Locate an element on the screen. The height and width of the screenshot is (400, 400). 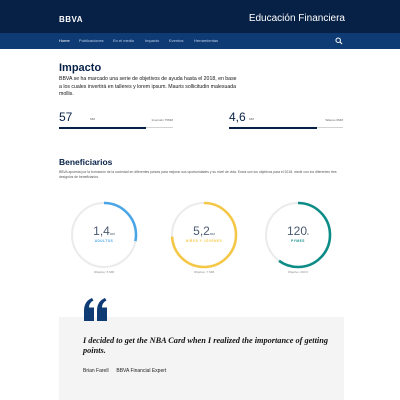
search-icon is located at coordinates (339, 41).